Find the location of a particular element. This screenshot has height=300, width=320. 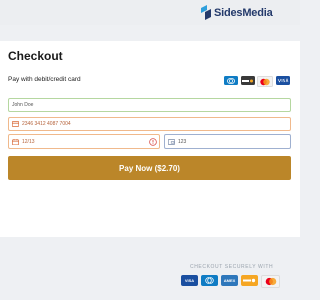

calendar-icon is located at coordinates (15, 141).